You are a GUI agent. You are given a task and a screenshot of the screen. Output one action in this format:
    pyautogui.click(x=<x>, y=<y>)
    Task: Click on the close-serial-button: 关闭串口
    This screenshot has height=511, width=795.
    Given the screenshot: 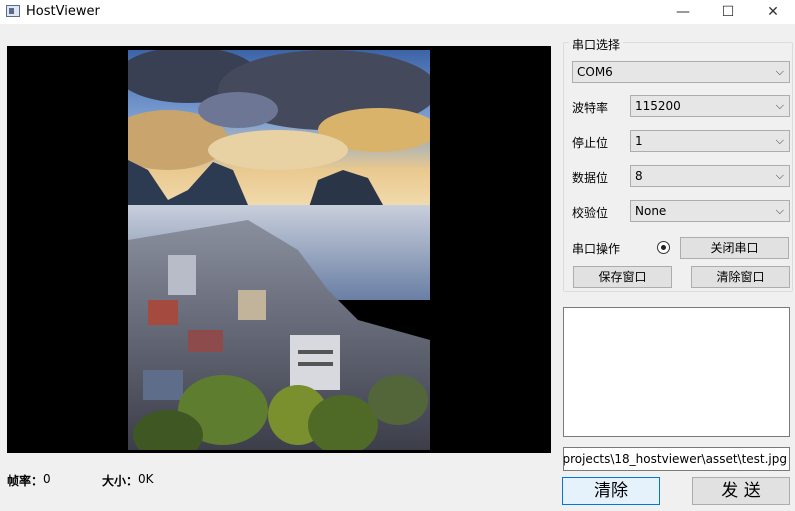 What is the action you would take?
    pyautogui.click(x=734, y=248)
    